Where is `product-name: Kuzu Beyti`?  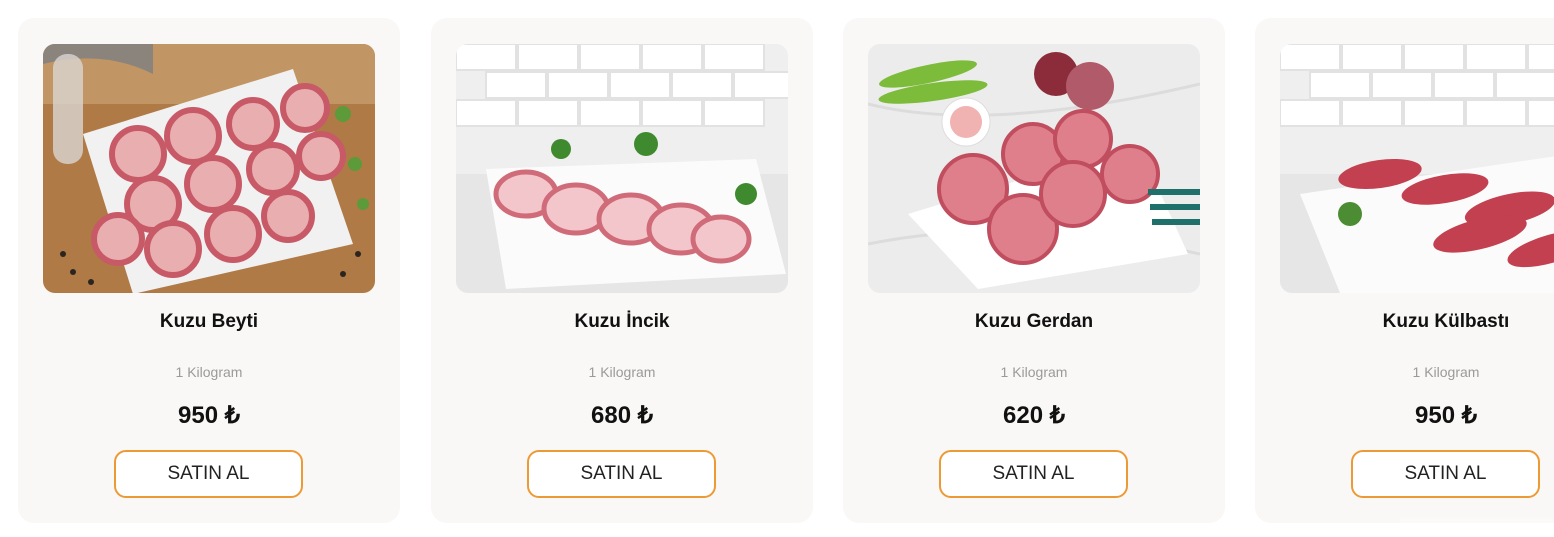 product-name: Kuzu Beyti is located at coordinates (209, 321).